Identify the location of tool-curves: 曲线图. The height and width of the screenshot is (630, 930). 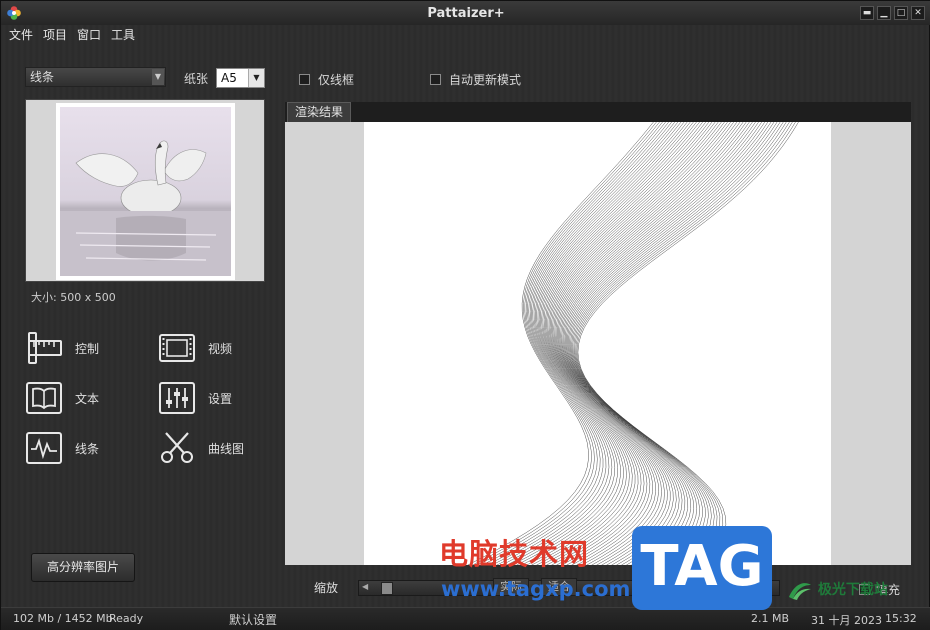
(201, 448).